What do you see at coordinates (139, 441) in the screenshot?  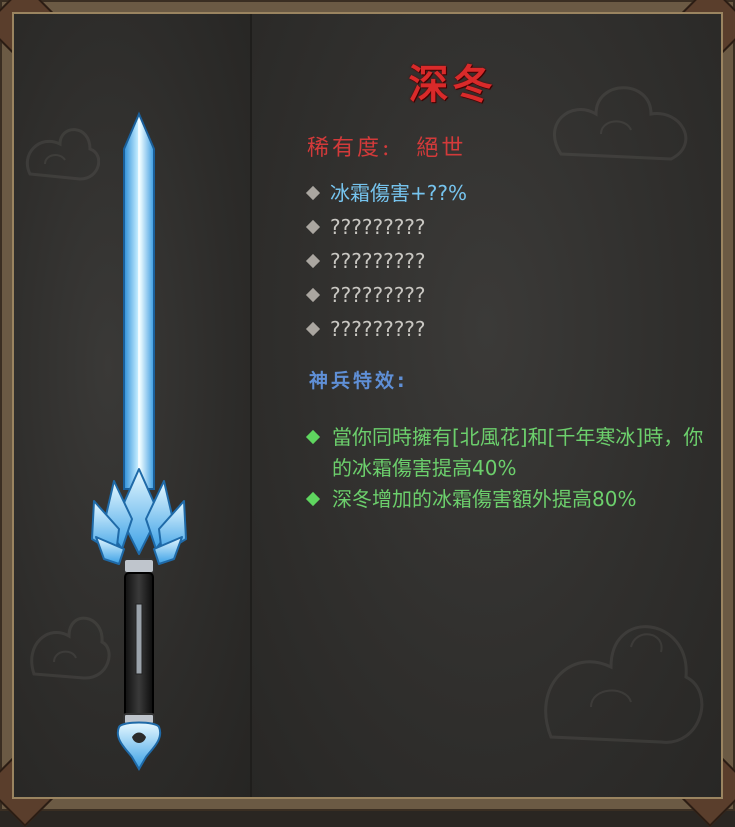 I see `ice-sword-icon` at bounding box center [139, 441].